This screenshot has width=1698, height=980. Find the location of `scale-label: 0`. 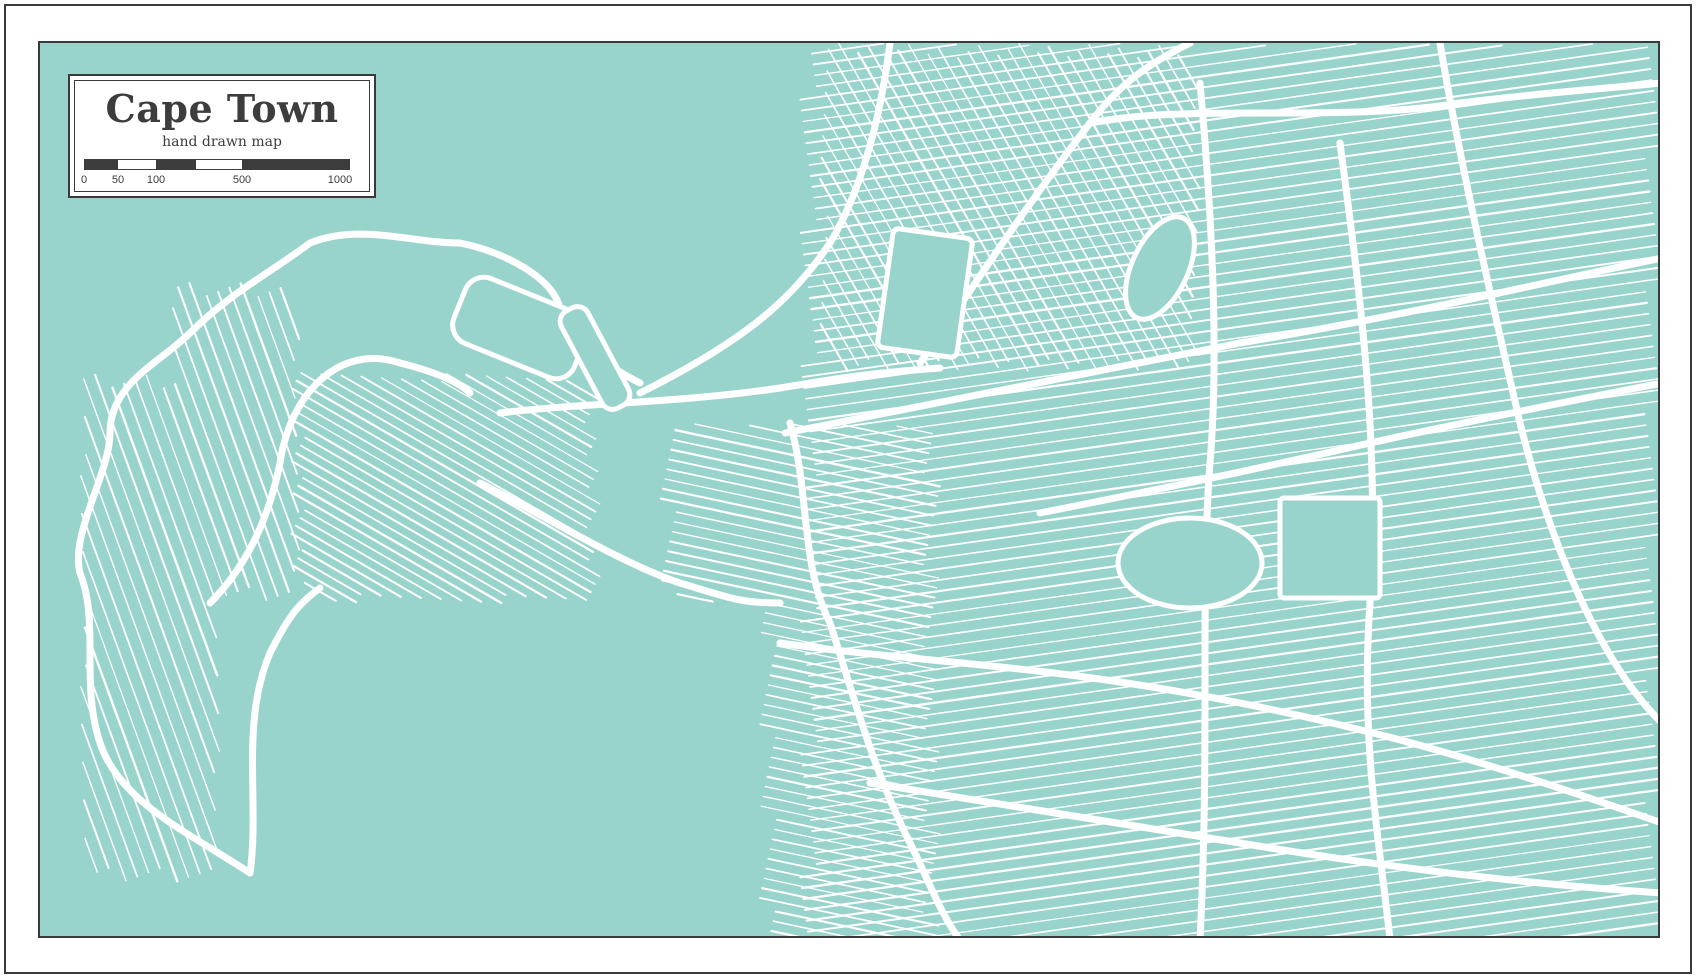

scale-label: 0 is located at coordinates (84, 180).